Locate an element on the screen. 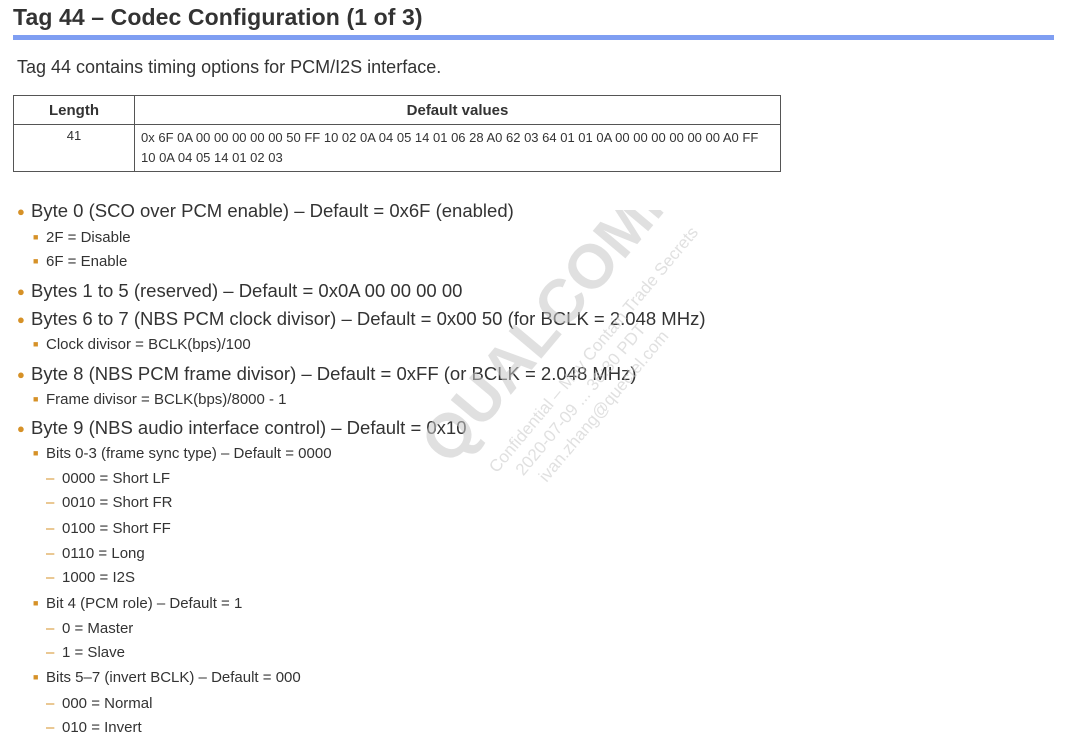  list-item: ■ 2F = Disable is located at coordinates (82, 237).